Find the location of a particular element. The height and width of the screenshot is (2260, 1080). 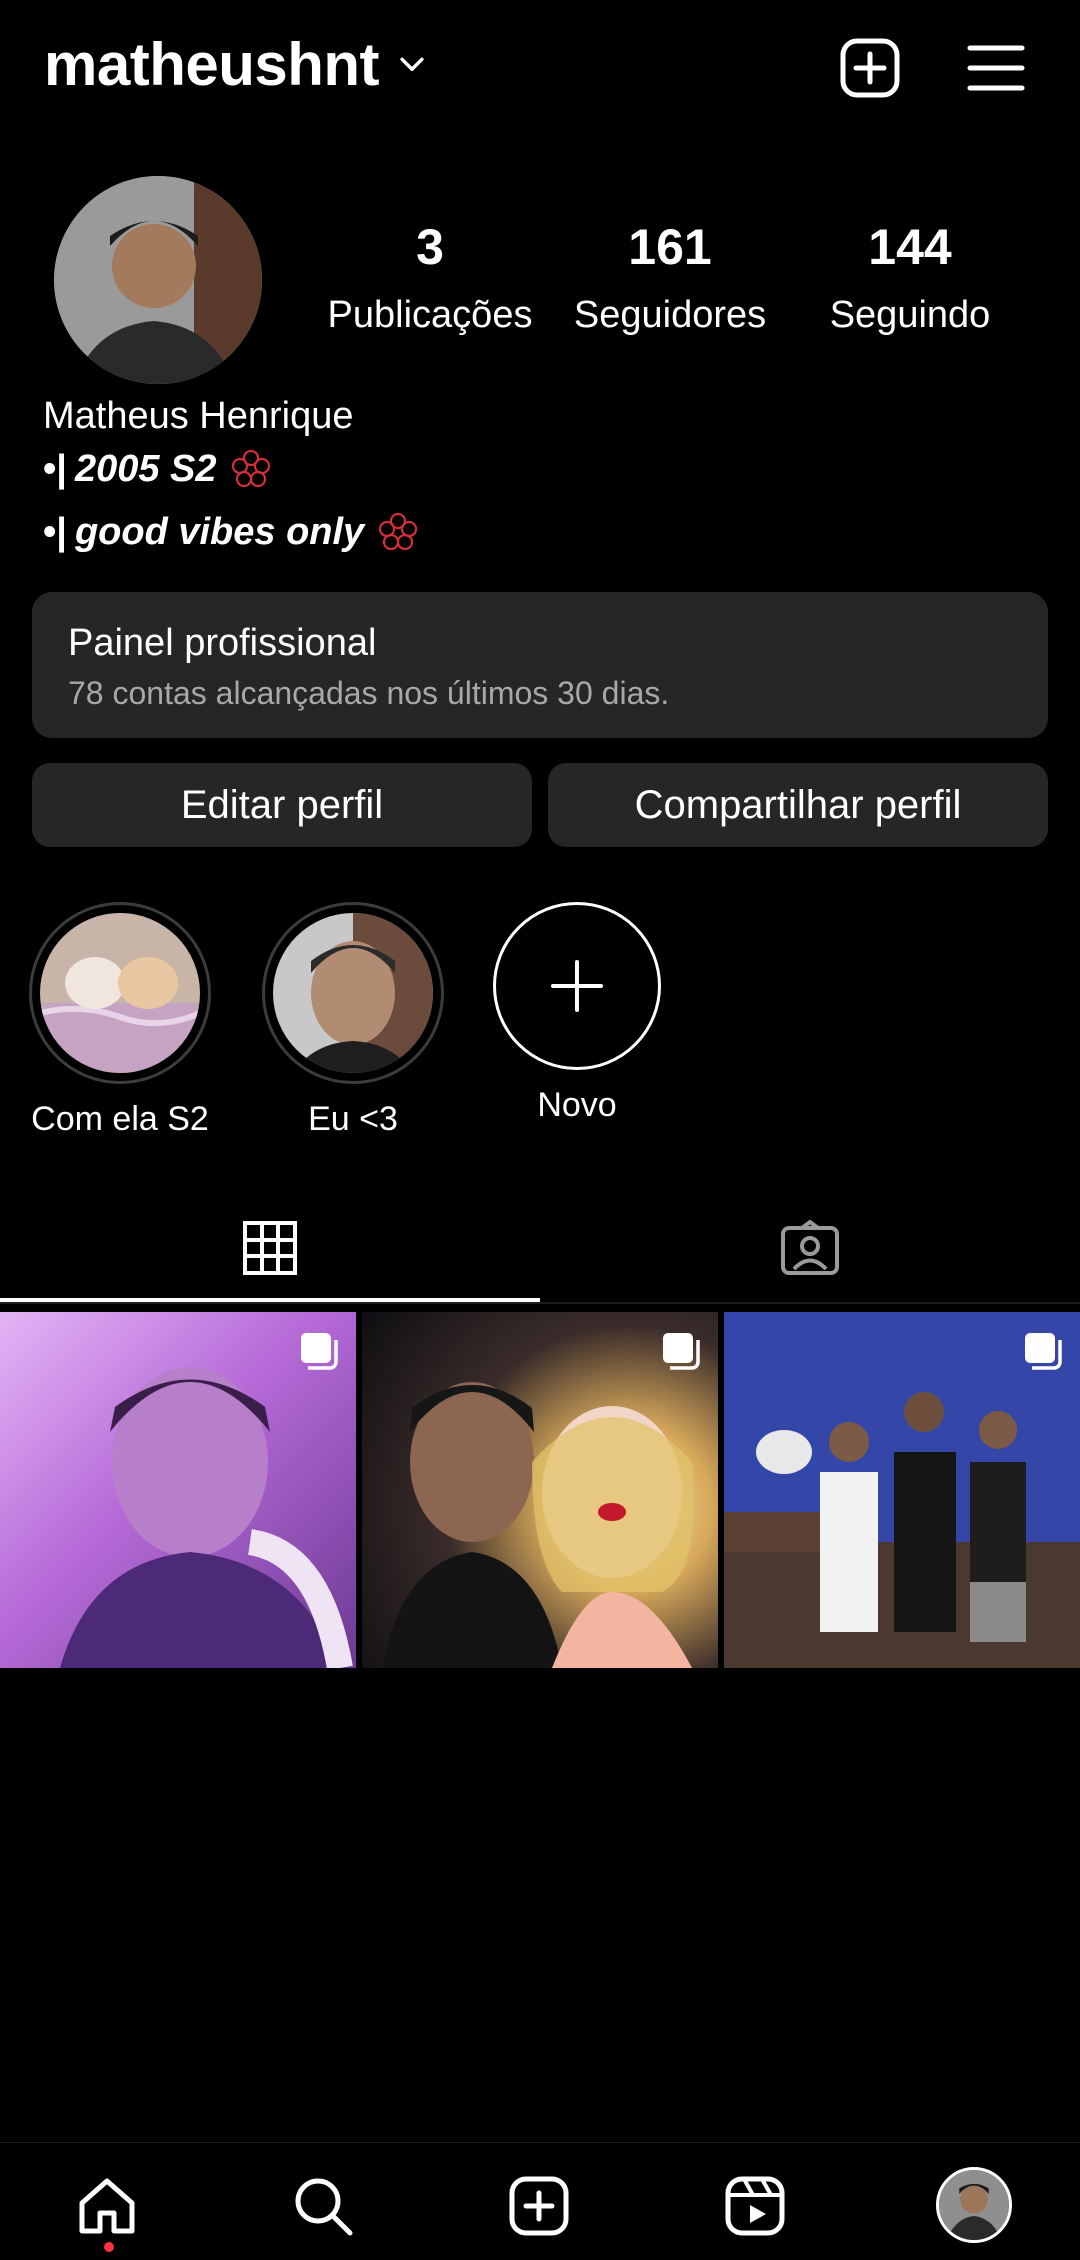

search-icon is located at coordinates (323, 2206).